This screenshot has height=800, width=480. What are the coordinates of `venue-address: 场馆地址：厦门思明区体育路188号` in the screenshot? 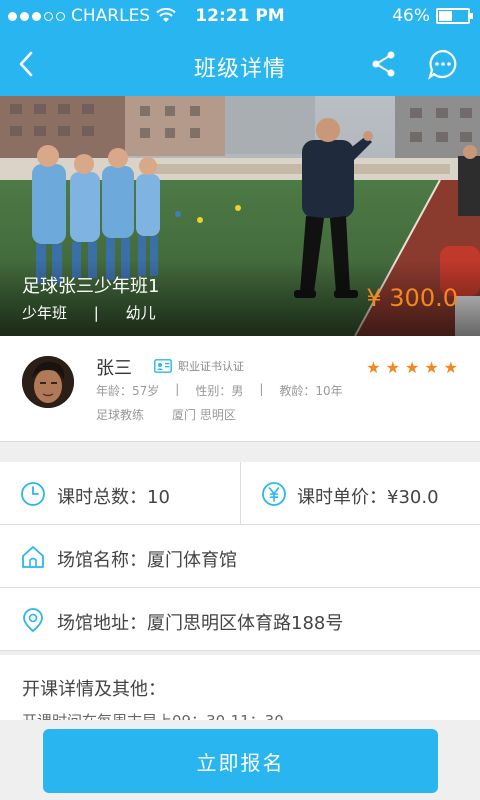 It's located at (200, 623).